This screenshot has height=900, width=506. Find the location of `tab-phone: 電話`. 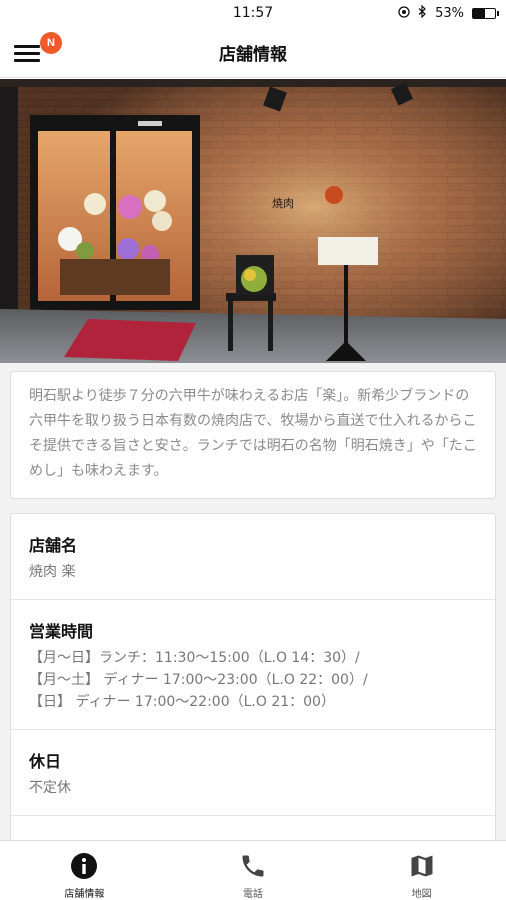

tab-phone: 電話 is located at coordinates (253, 870).